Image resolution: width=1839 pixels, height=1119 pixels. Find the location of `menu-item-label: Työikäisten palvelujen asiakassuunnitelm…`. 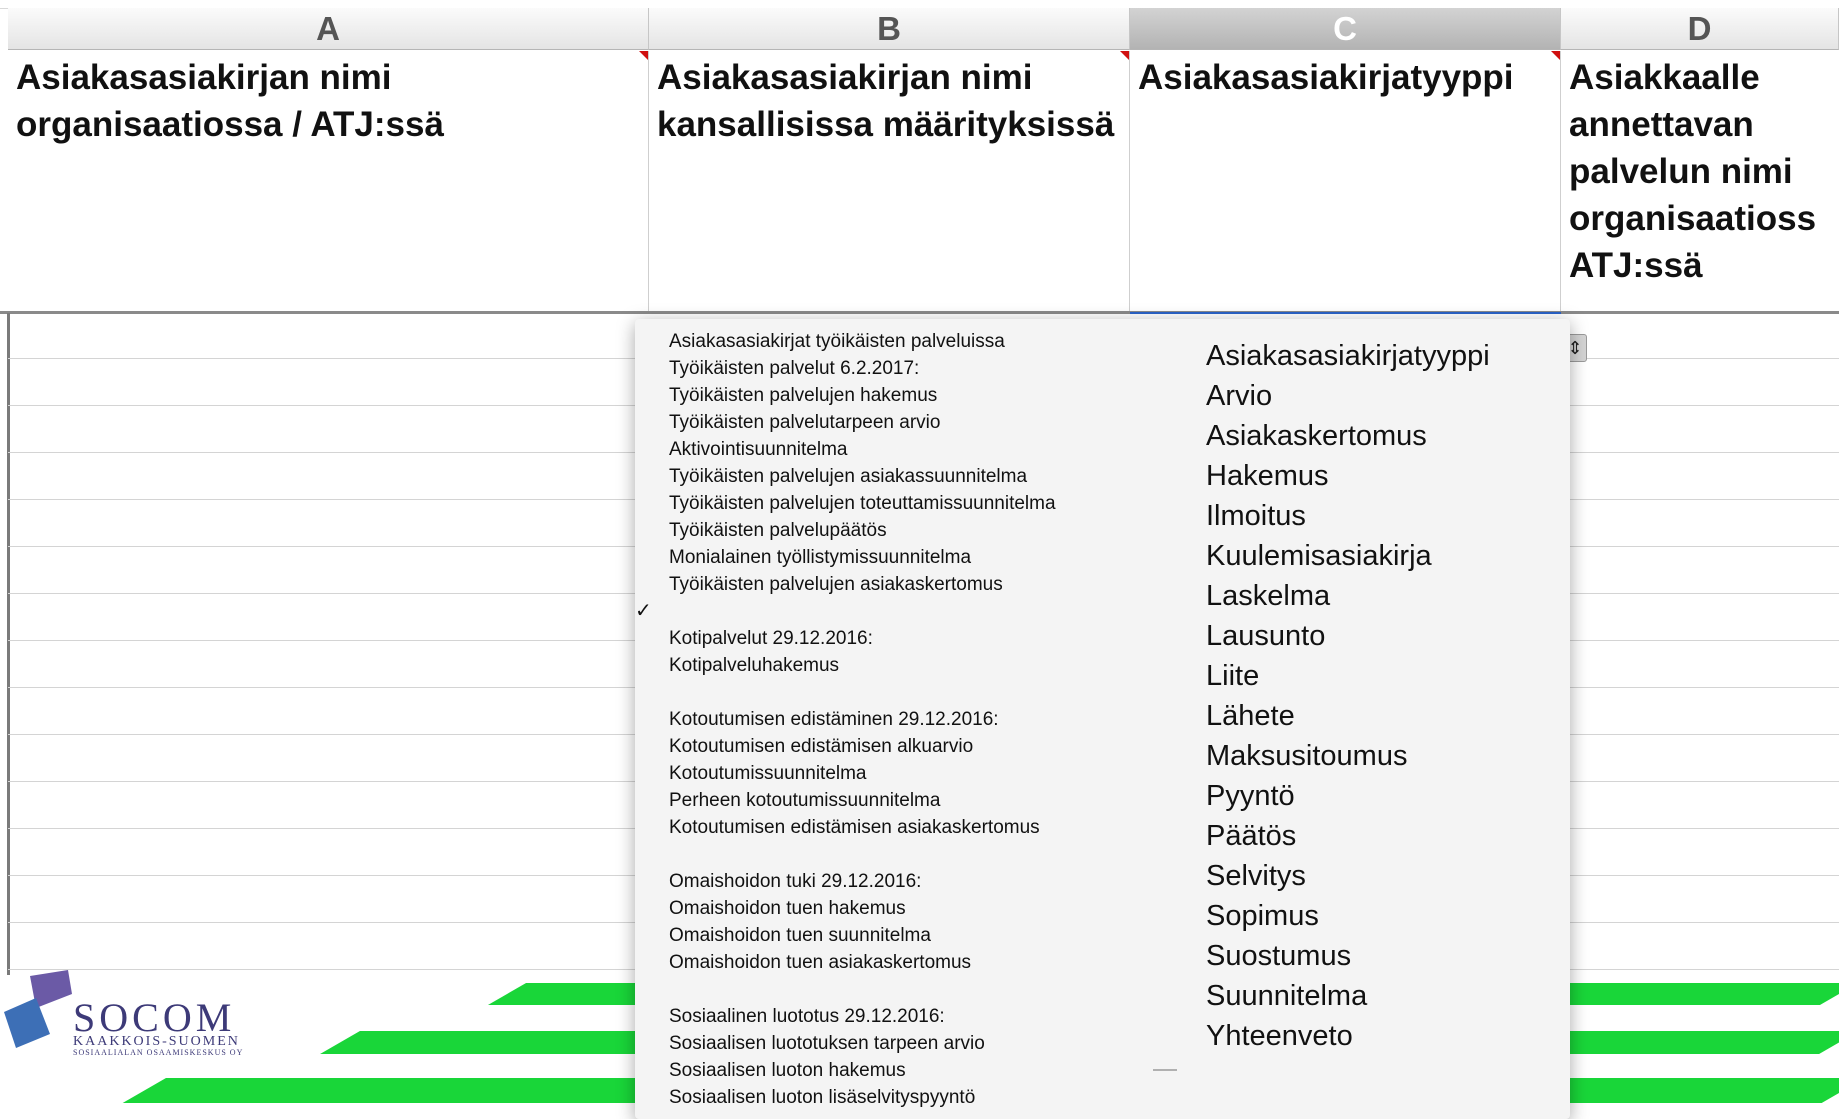

menu-item-label: Työikäisten palvelujen asiakassuunnitelm… is located at coordinates (848, 476).